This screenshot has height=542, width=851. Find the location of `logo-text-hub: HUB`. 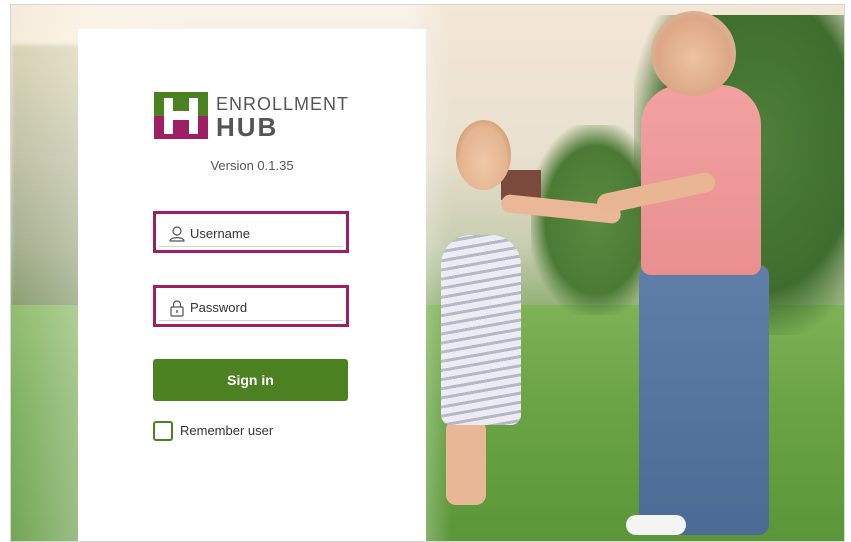

logo-text-hub: HUB is located at coordinates (247, 127).